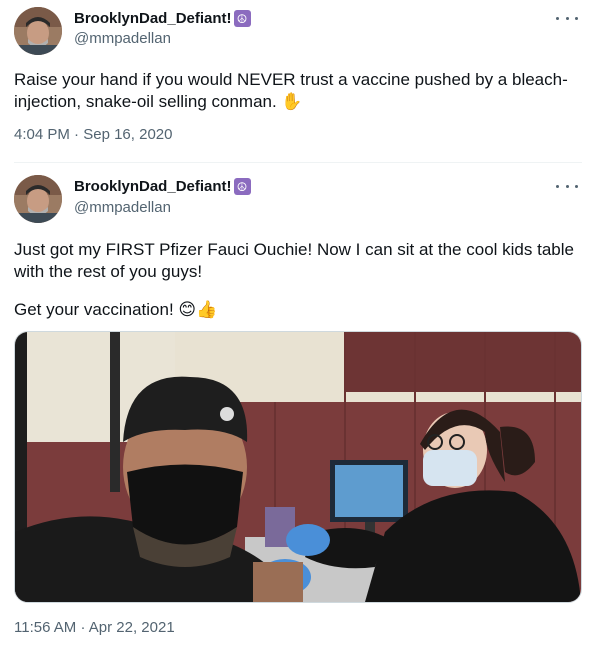 This screenshot has width=594, height=650. What do you see at coordinates (131, 627) in the screenshot?
I see `tweet-date: Apr 22, 2021` at bounding box center [131, 627].